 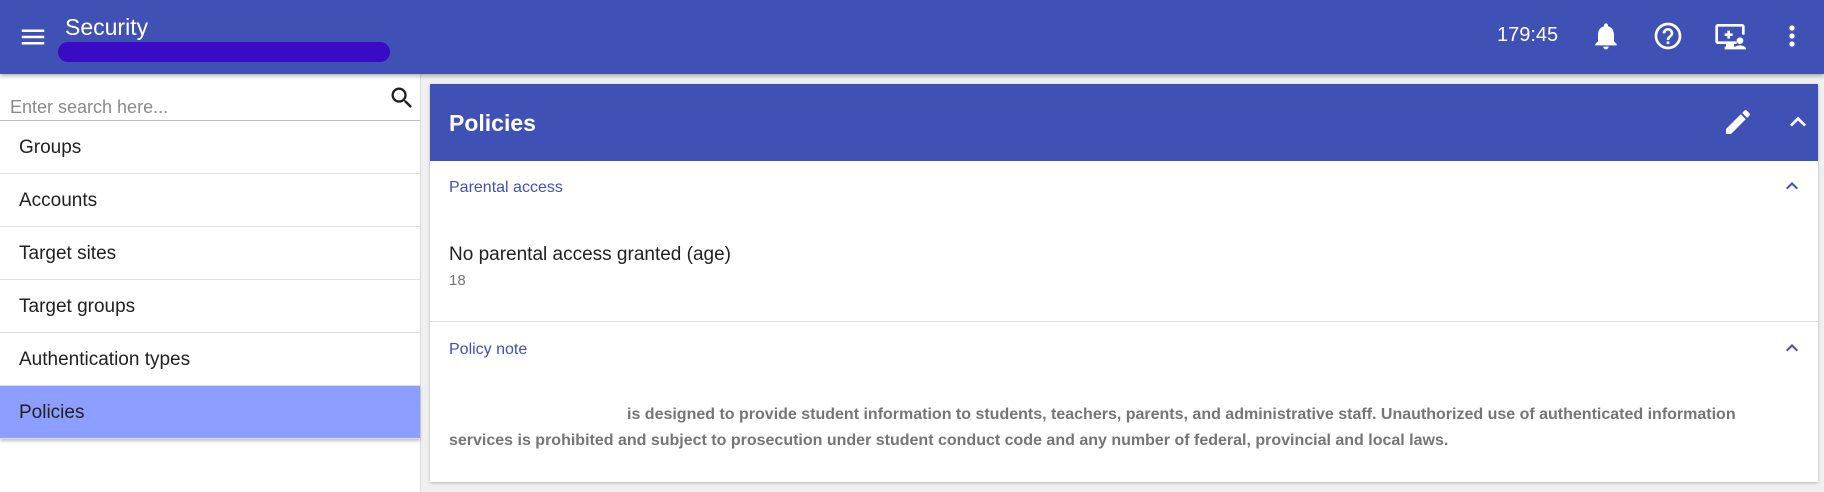 I want to click on section-divider, so click(x=1124, y=321).